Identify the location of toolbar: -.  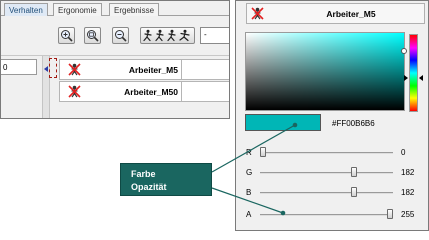
(115, 35).